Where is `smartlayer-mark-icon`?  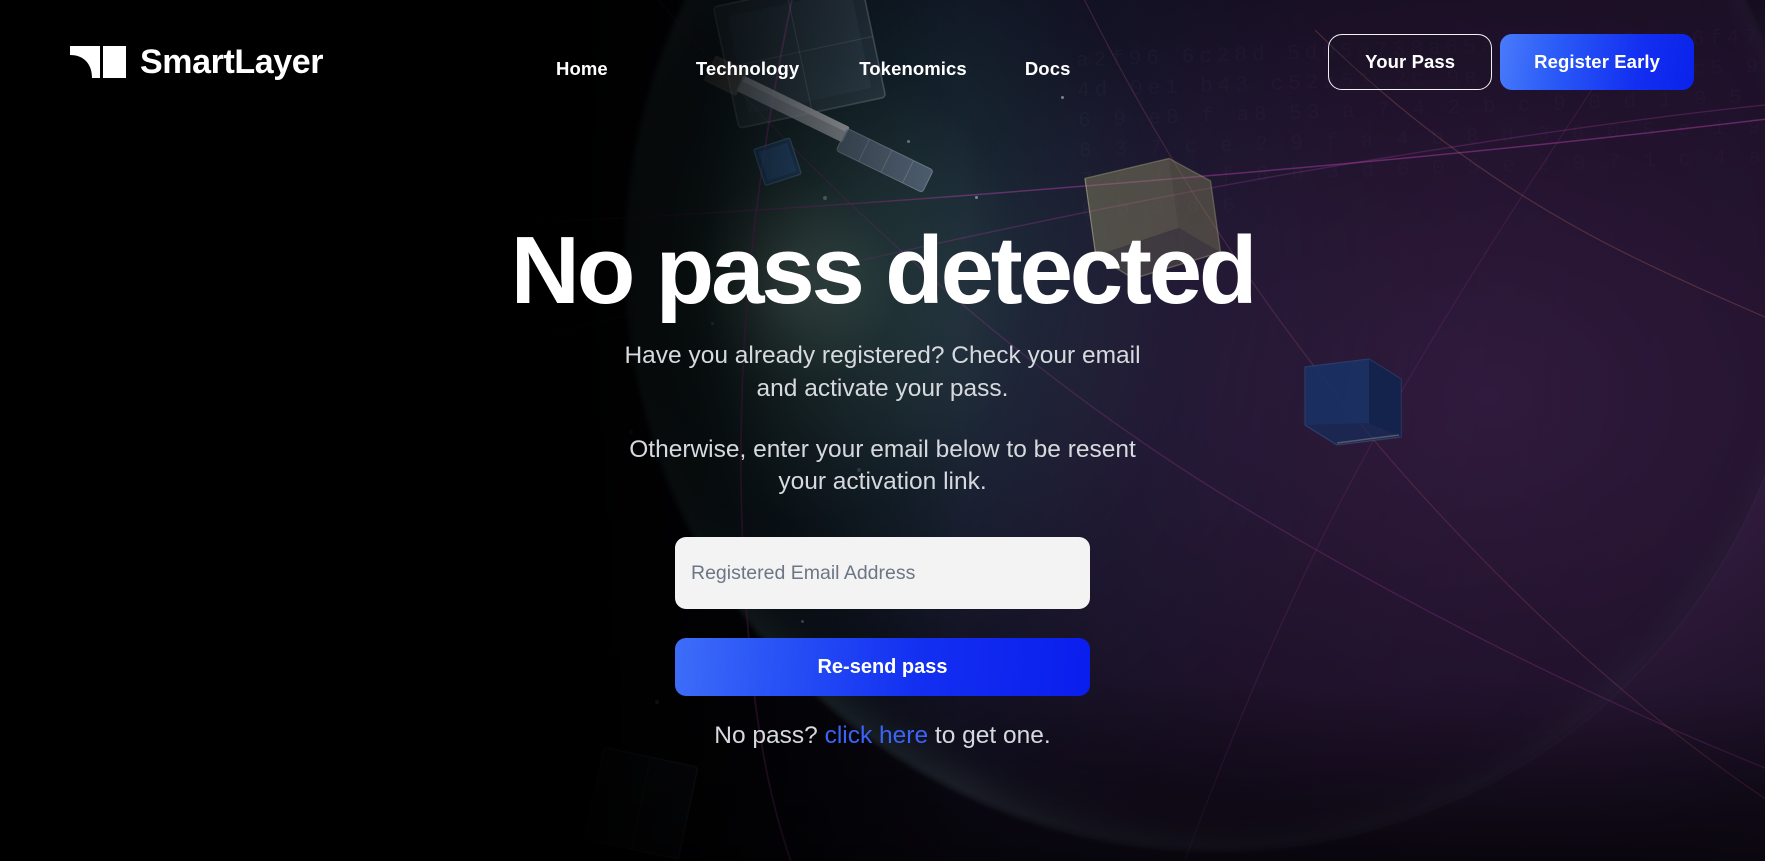
smartlayer-mark-icon is located at coordinates (98, 62).